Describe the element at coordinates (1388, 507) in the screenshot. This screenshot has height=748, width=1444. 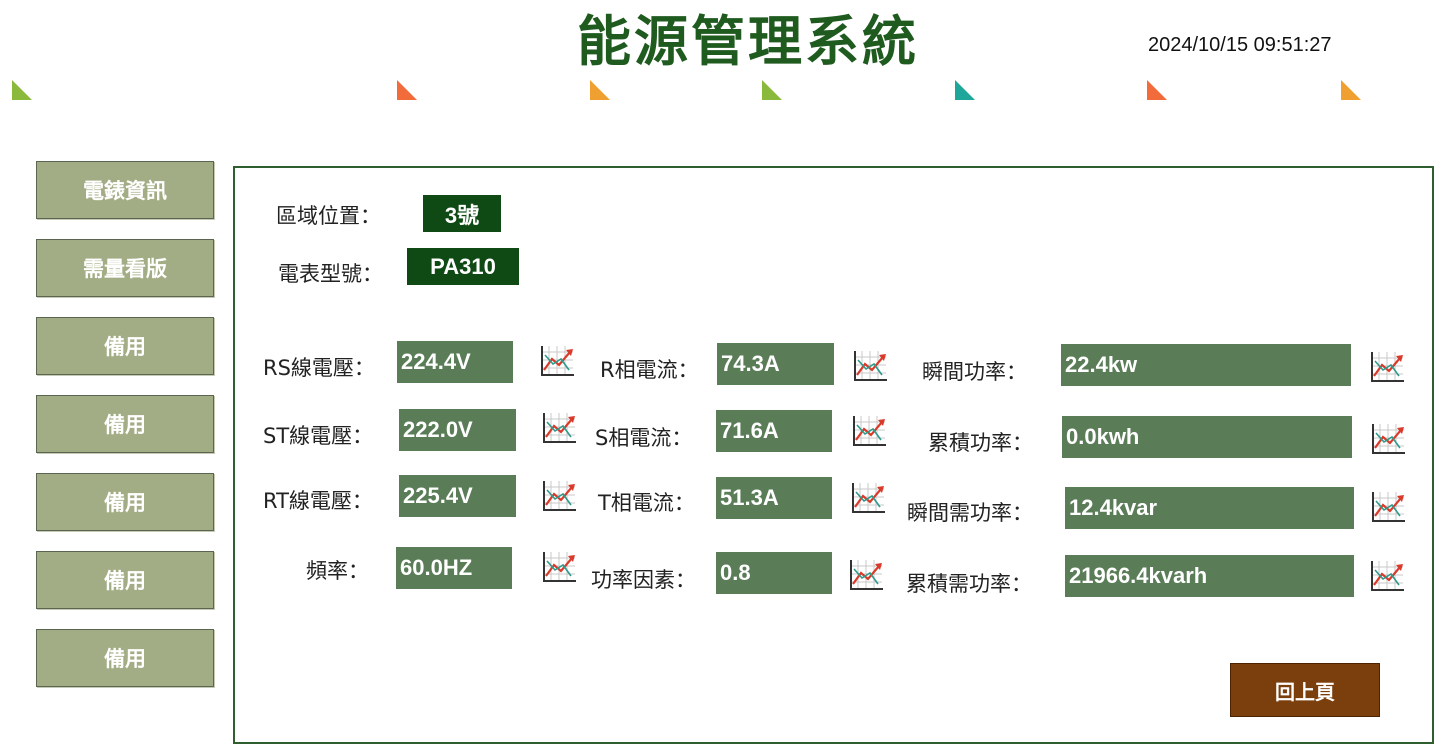
I see `instant-demand-trend-icon` at that location.